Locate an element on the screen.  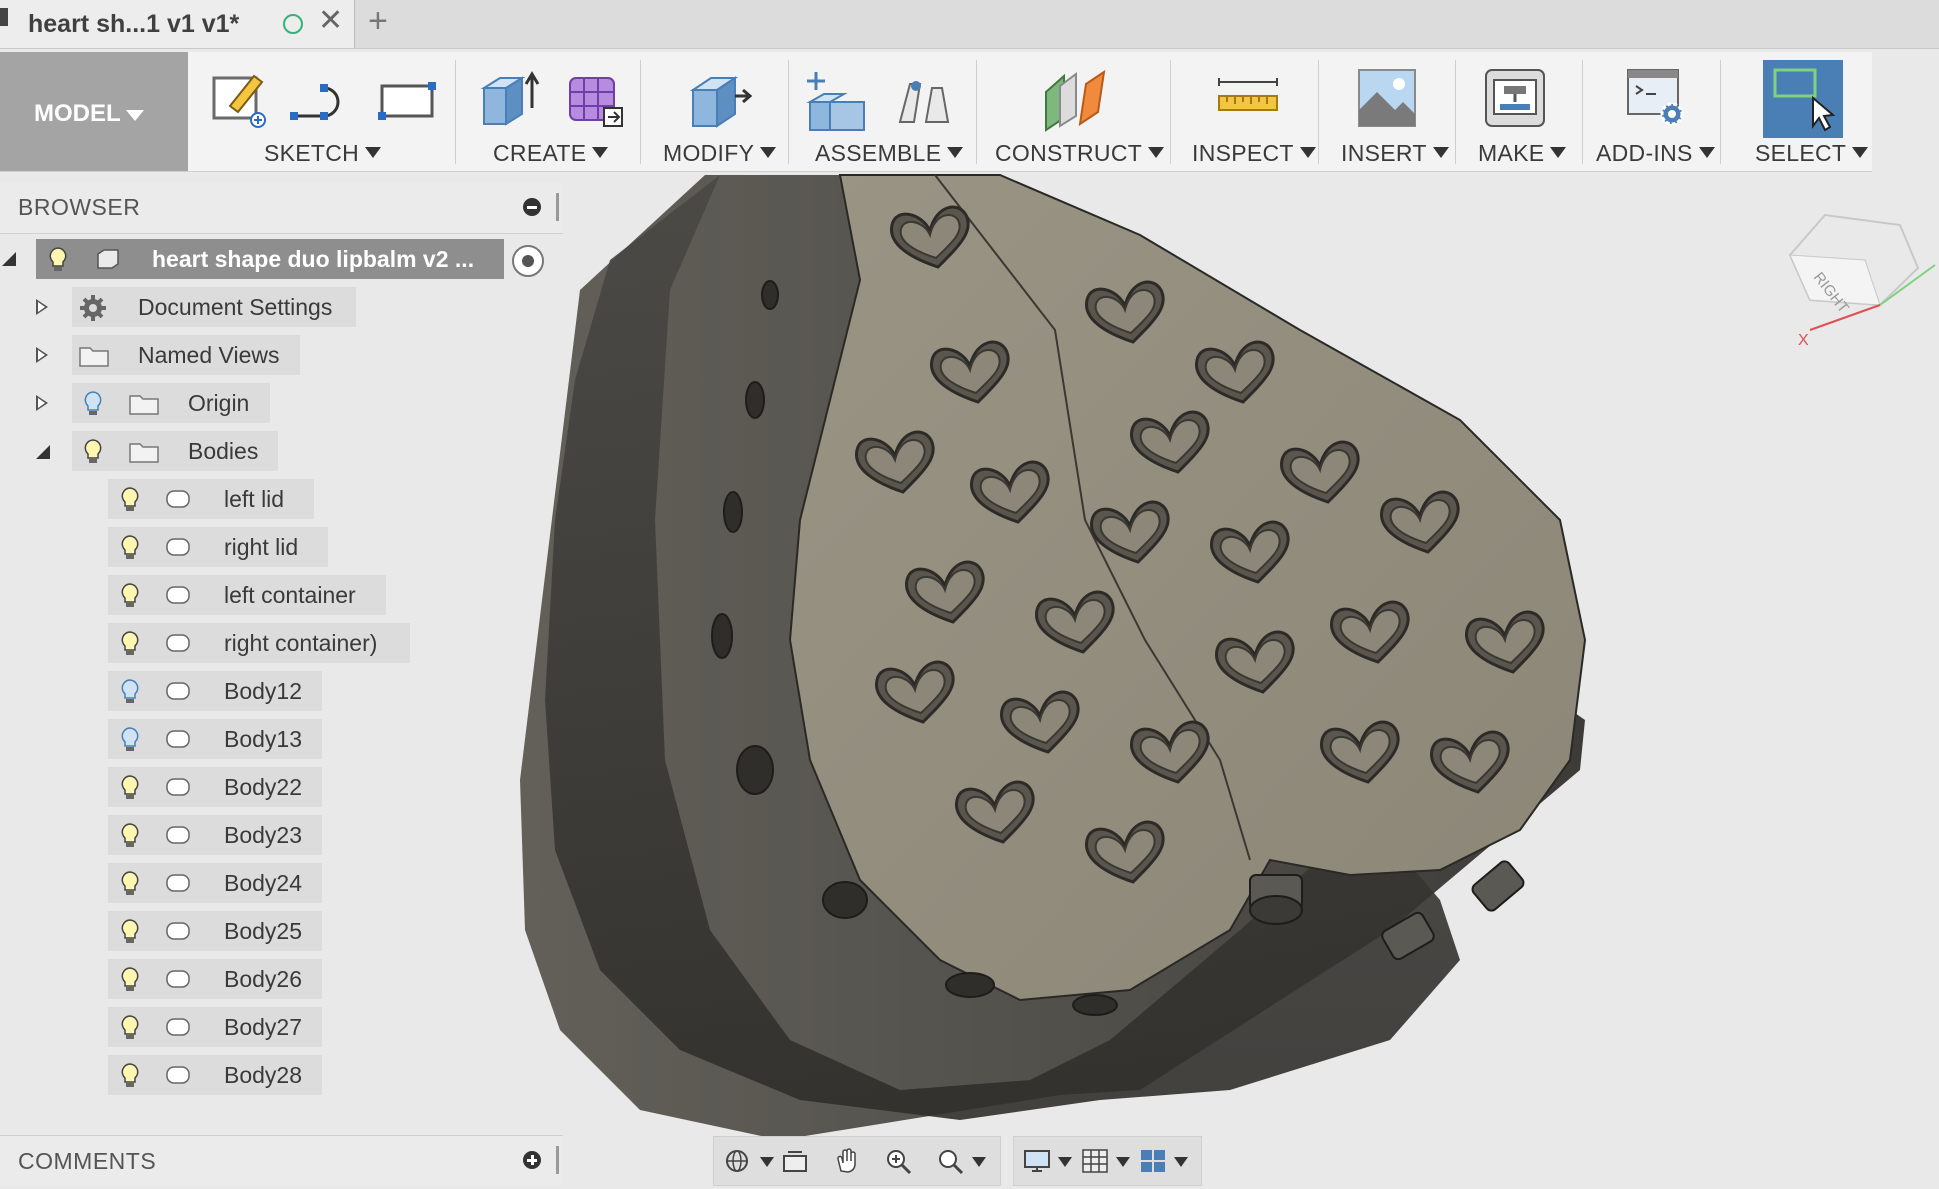
new-tab-button: + is located at coordinates (378, 21).